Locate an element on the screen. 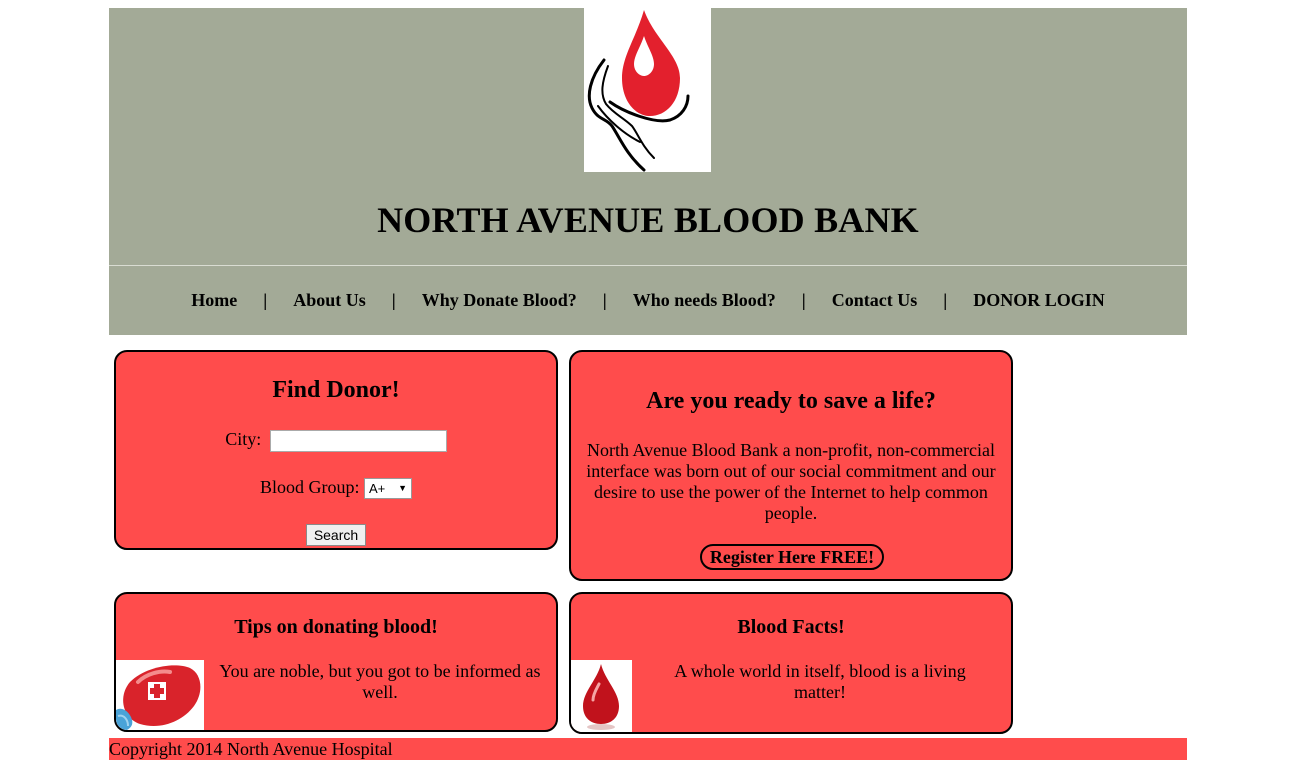  page-title: NORTH AVENUE BLOOD BANK is located at coordinates (648, 220).